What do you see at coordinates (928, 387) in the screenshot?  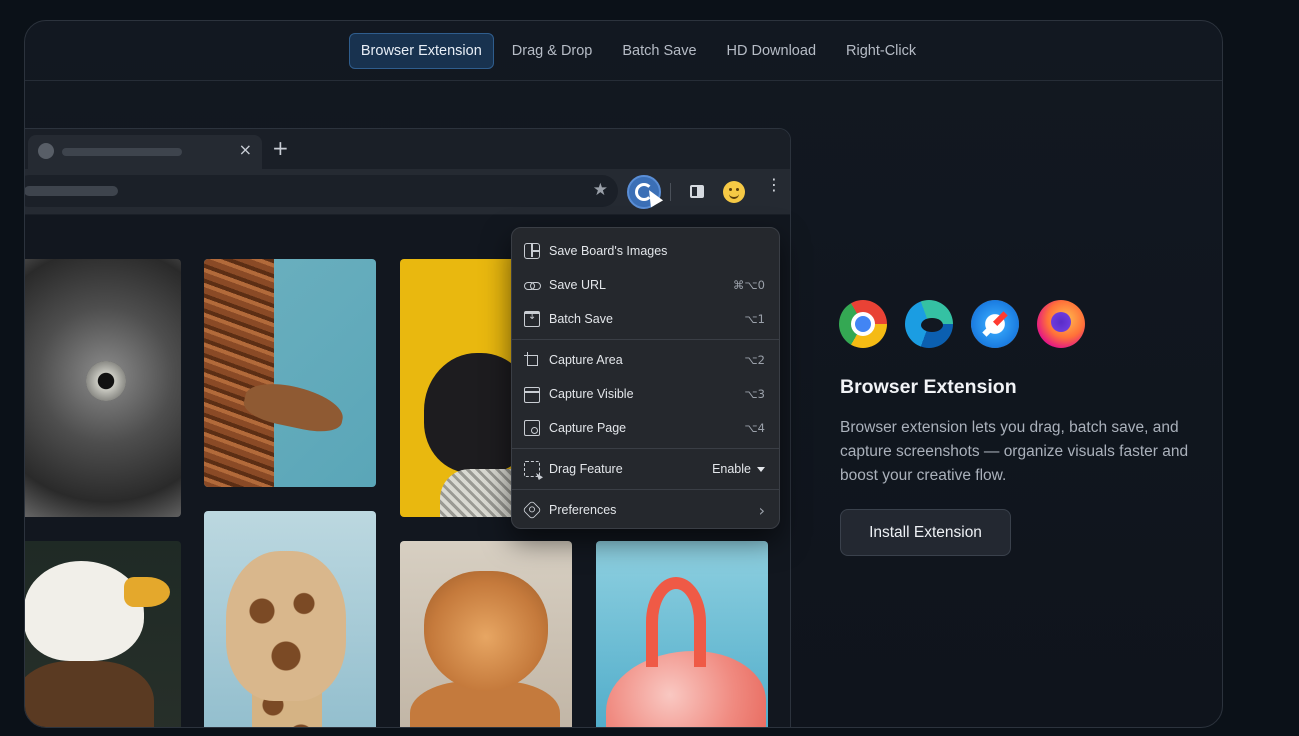 I see `feature-title: Browser Extension` at bounding box center [928, 387].